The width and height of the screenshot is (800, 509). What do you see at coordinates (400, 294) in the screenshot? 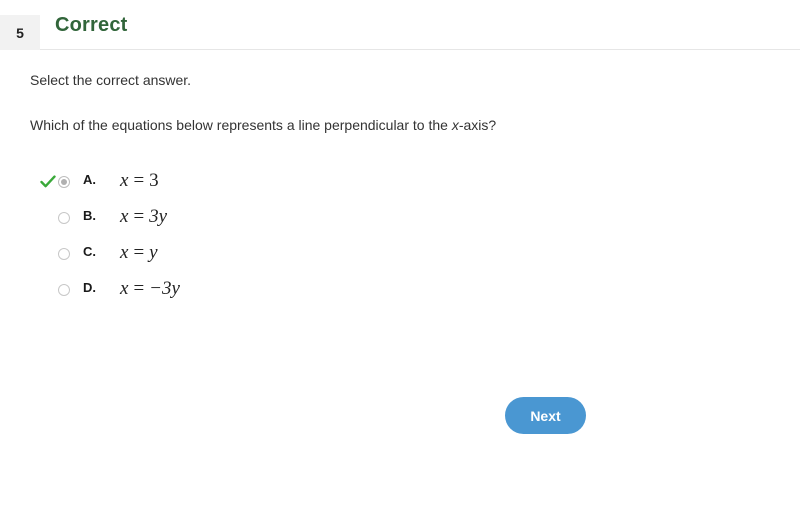
I see `answer-option-d: D. x = −3y` at bounding box center [400, 294].